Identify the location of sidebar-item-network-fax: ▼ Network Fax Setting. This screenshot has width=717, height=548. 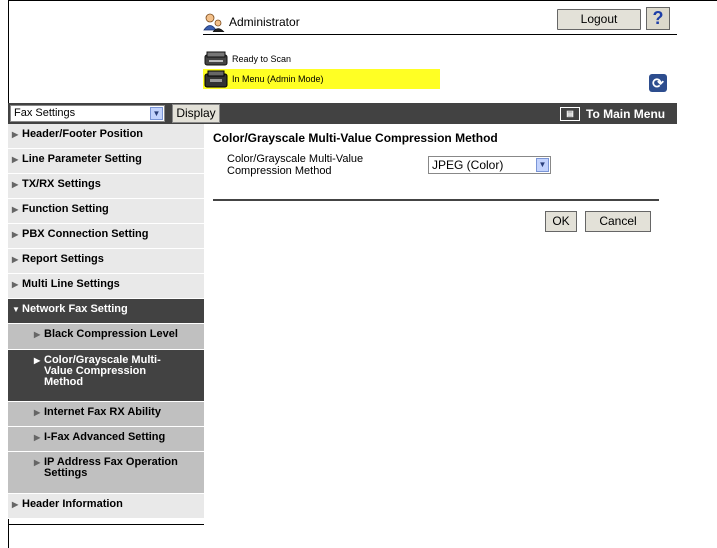
(106, 311).